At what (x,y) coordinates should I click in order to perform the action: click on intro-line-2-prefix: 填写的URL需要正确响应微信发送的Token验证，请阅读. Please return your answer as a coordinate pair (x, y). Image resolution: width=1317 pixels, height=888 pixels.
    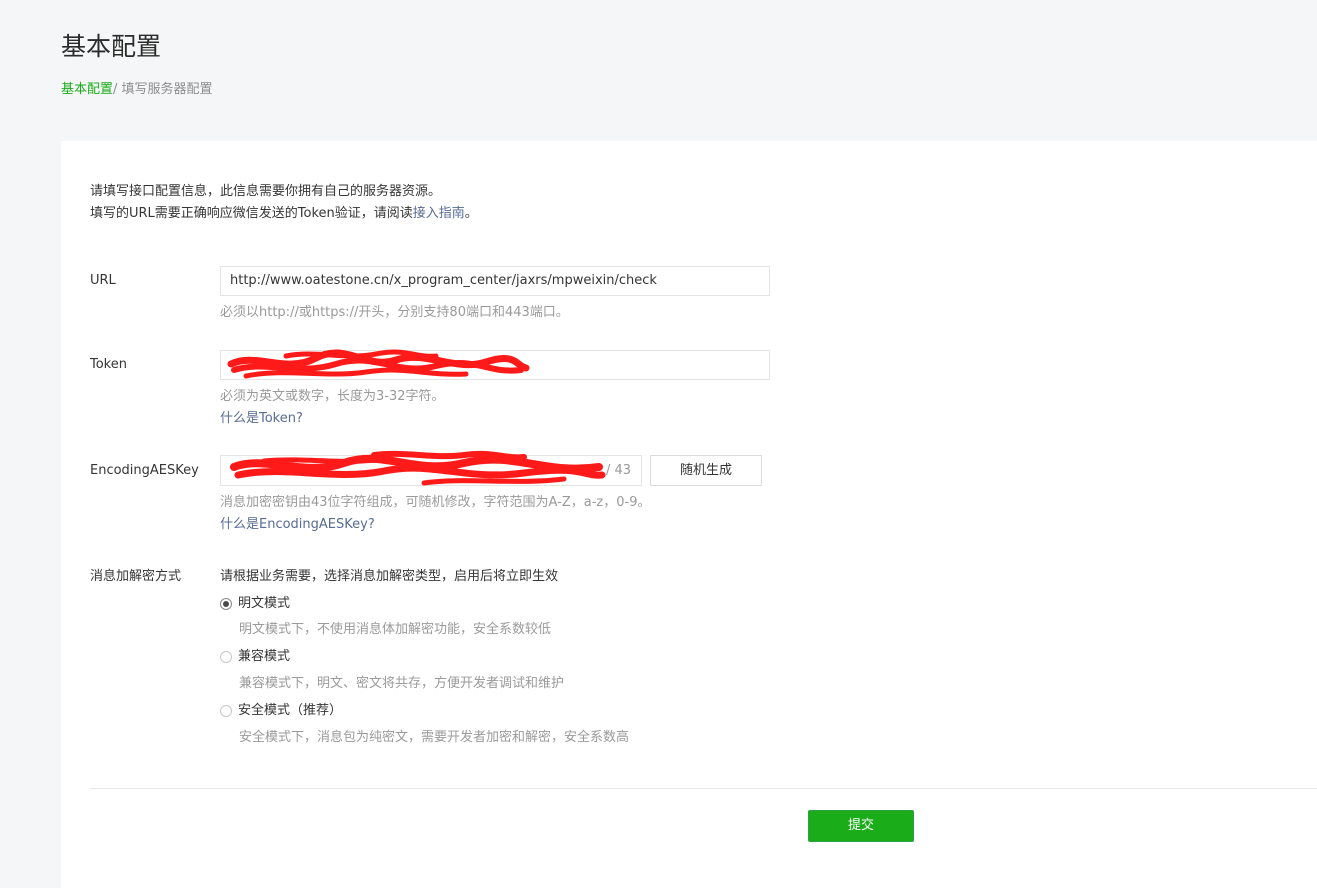
    Looking at the image, I should click on (251, 213).